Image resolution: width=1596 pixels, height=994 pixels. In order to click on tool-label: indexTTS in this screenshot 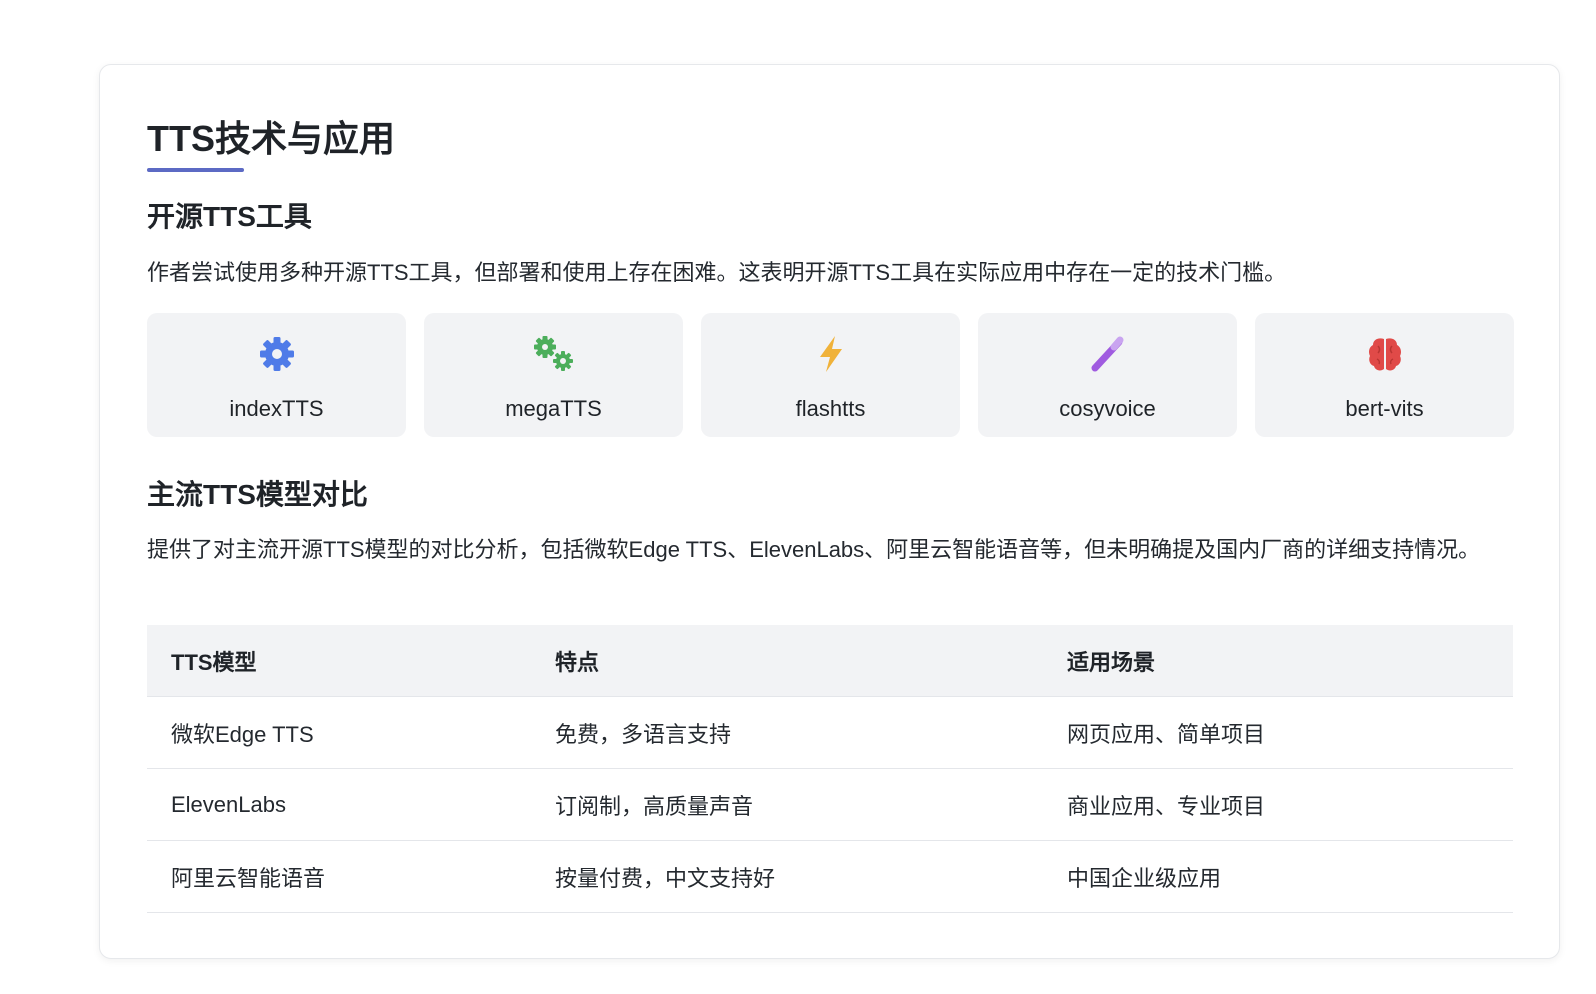, I will do `click(276, 408)`.